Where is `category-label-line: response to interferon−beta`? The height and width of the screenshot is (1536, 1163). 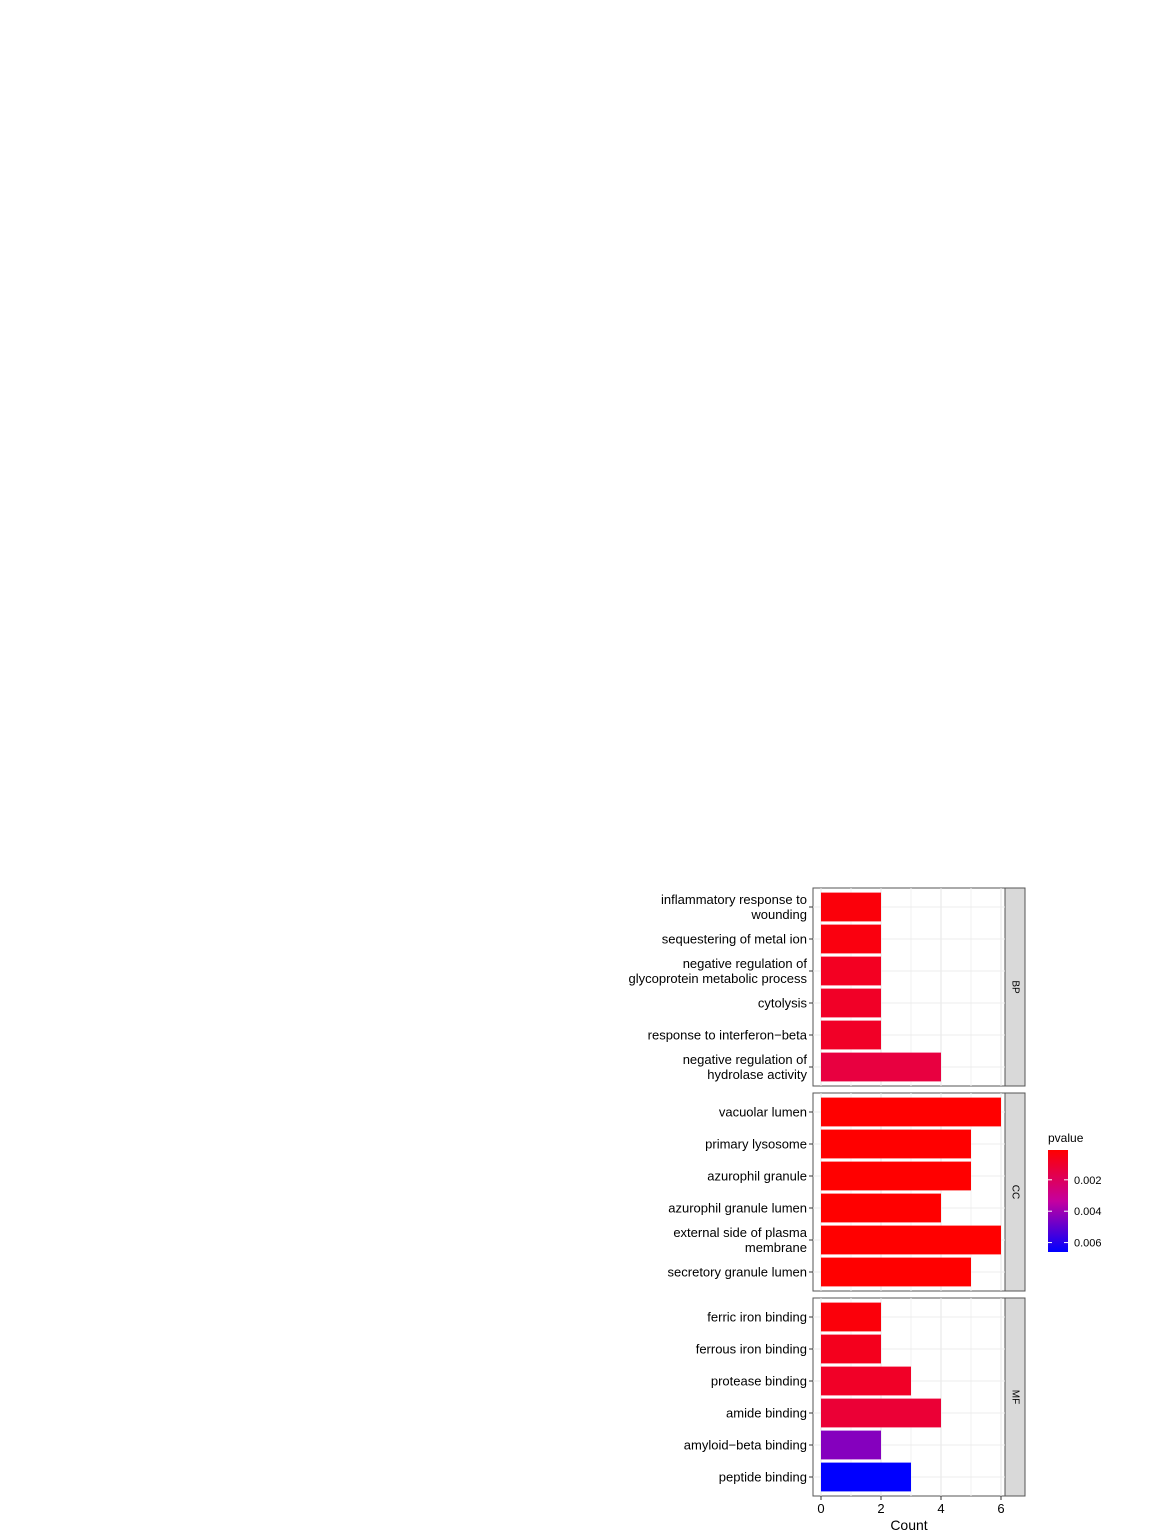
category-label-line: response to interferon−beta is located at coordinates (728, 1035).